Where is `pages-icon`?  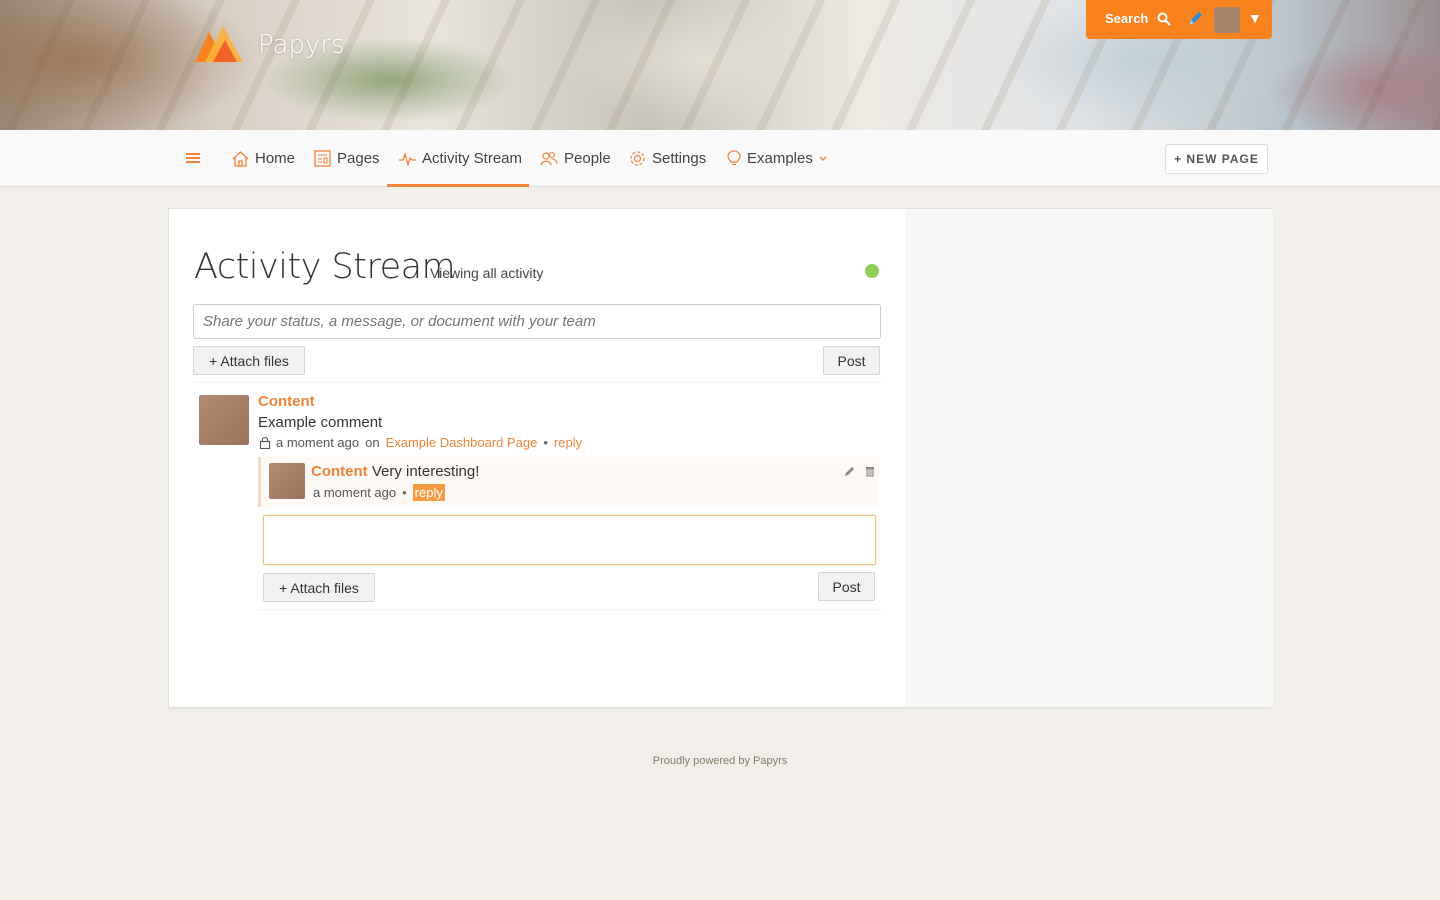 pages-icon is located at coordinates (322, 158).